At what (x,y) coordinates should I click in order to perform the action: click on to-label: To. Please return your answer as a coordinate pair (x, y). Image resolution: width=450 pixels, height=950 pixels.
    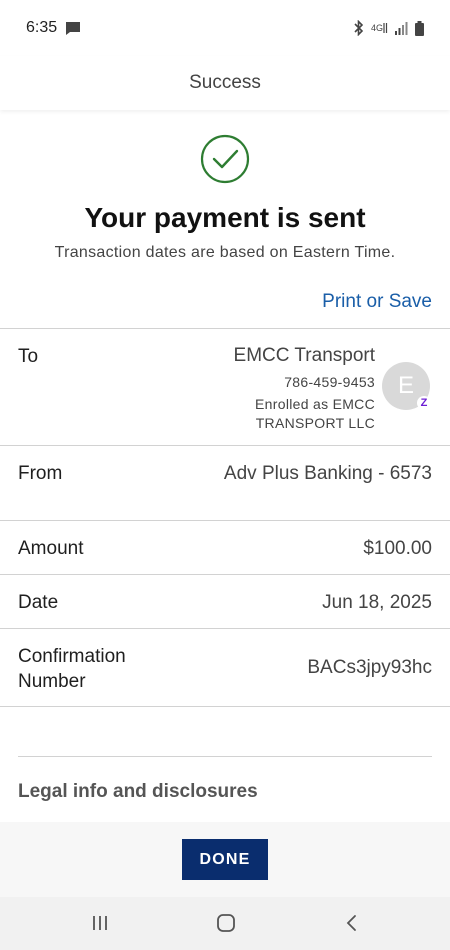
    Looking at the image, I should click on (28, 356).